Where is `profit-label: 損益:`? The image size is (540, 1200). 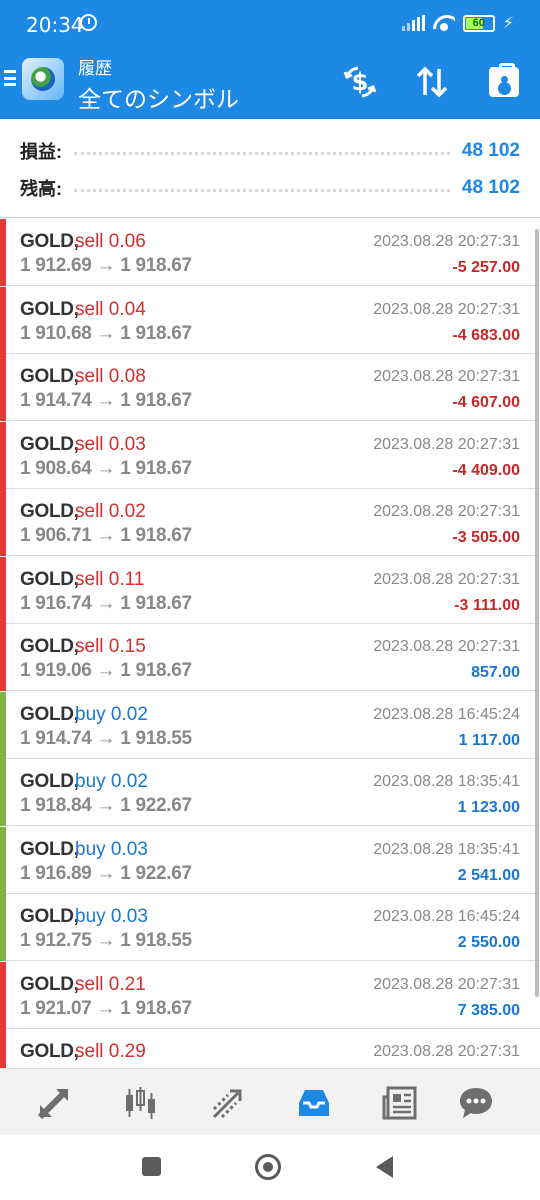 profit-label: 損益: is located at coordinates (41, 152).